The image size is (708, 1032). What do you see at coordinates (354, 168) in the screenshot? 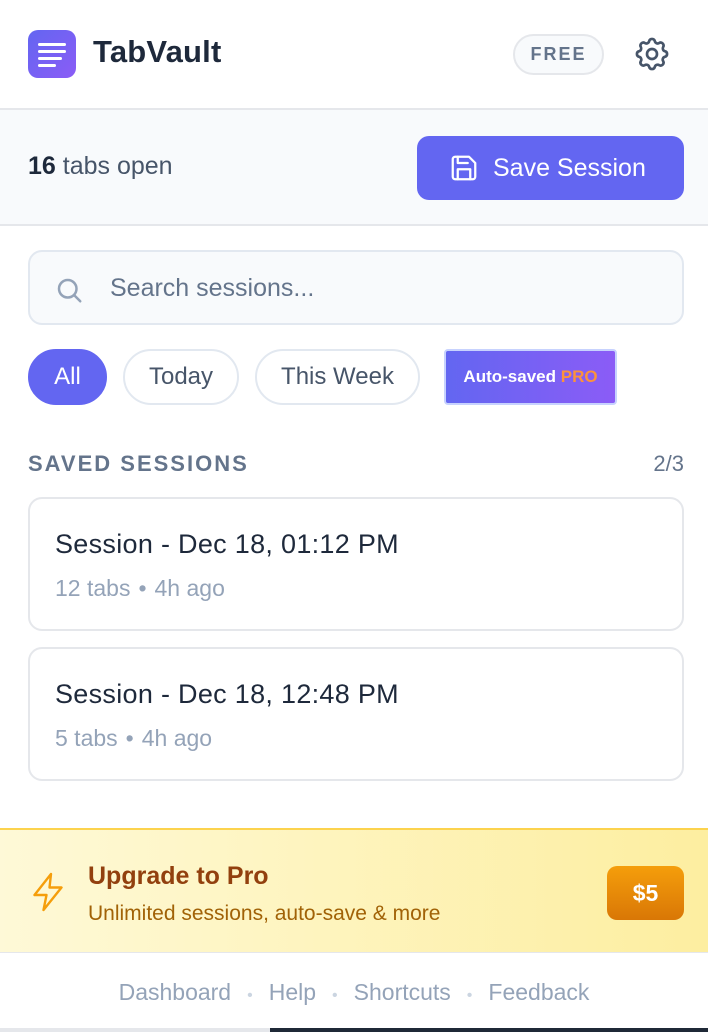
I see `session-toolbar: 16 tabs open Save Session` at bounding box center [354, 168].